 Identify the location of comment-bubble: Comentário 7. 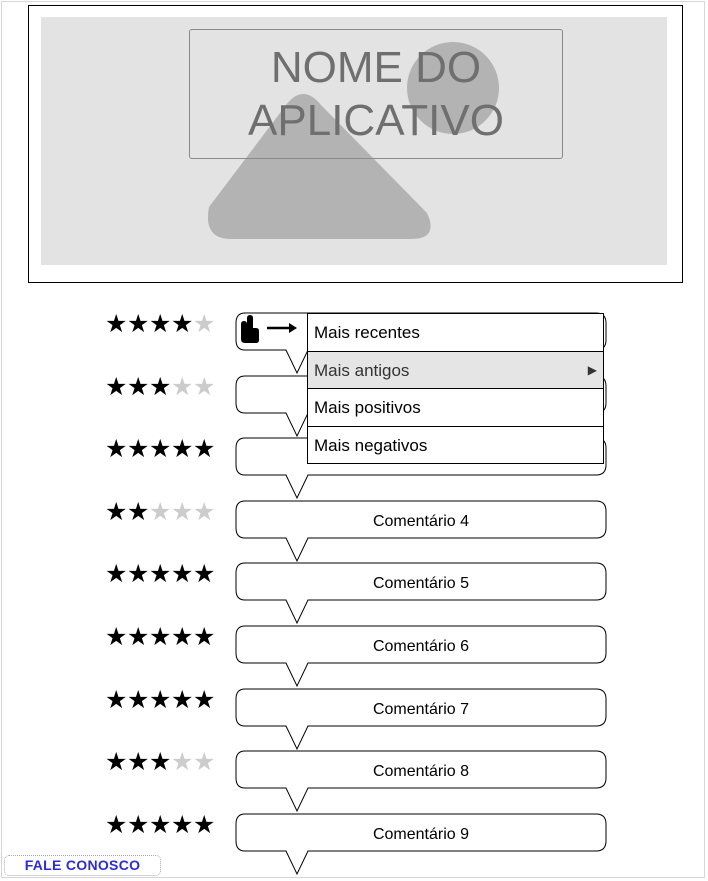
(421, 719).